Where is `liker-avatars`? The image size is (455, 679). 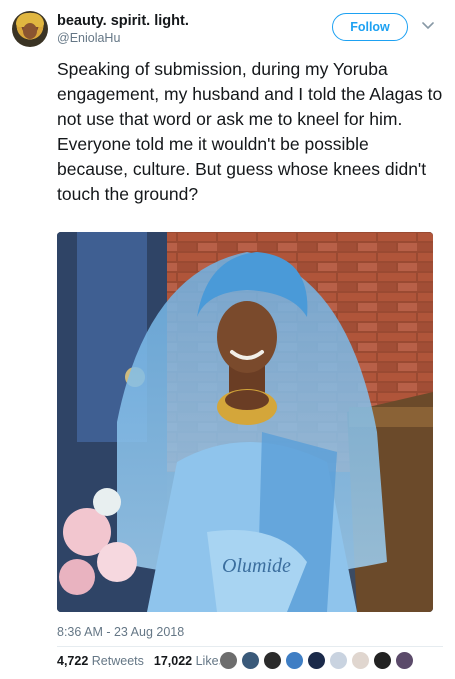
liker-avatars is located at coordinates (316, 661).